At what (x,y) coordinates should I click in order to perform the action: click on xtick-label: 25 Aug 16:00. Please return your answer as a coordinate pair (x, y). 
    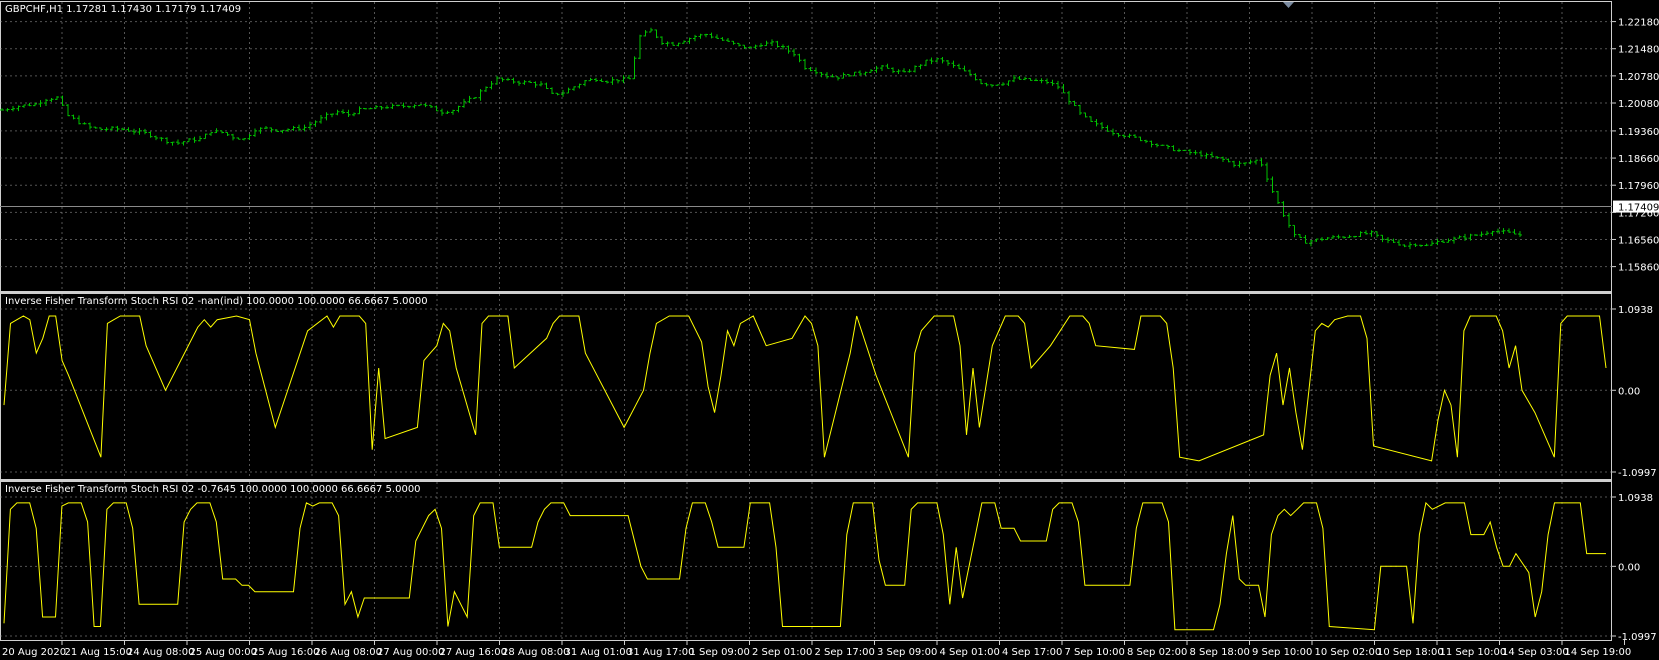
    Looking at the image, I should click on (285, 652).